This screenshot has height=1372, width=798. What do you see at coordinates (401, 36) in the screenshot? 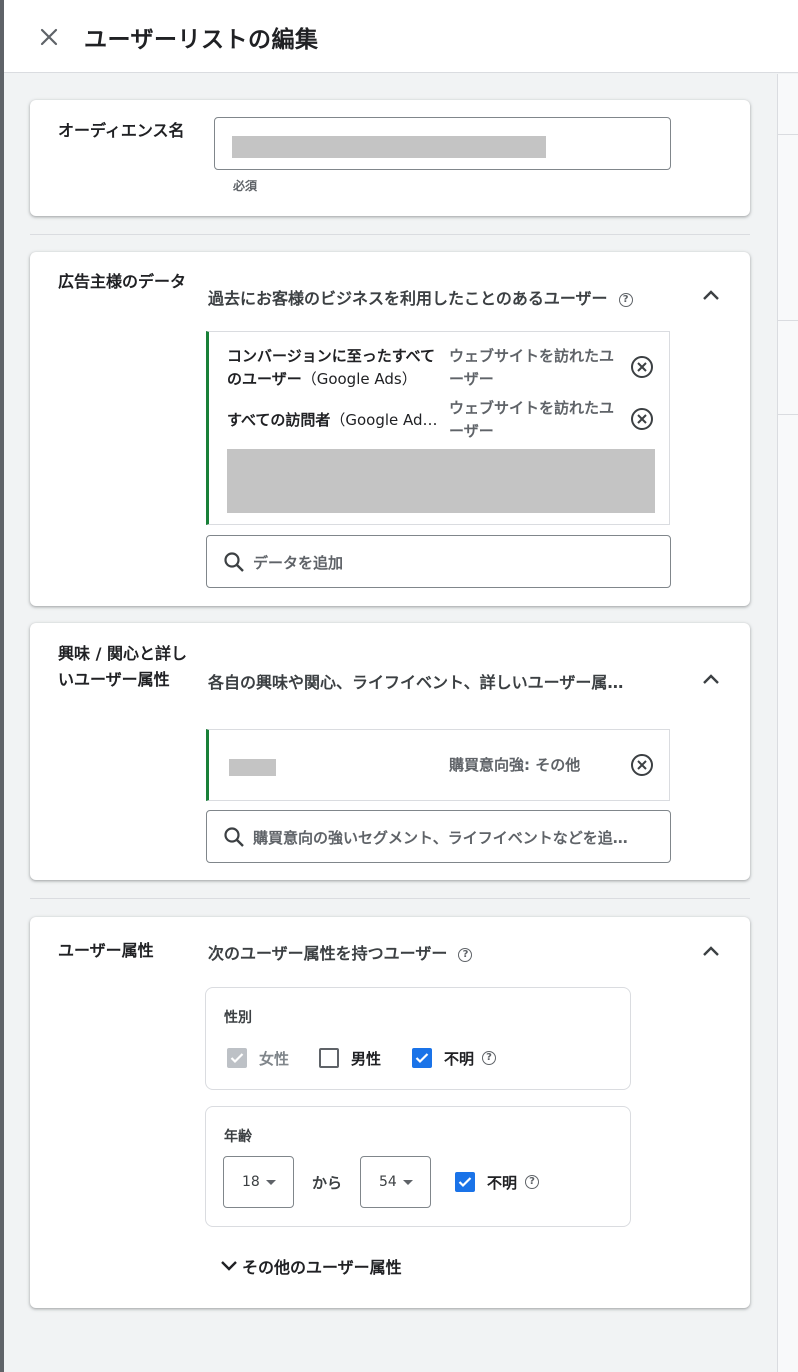
I see `dialog-header: ユーザーリストの編集` at bounding box center [401, 36].